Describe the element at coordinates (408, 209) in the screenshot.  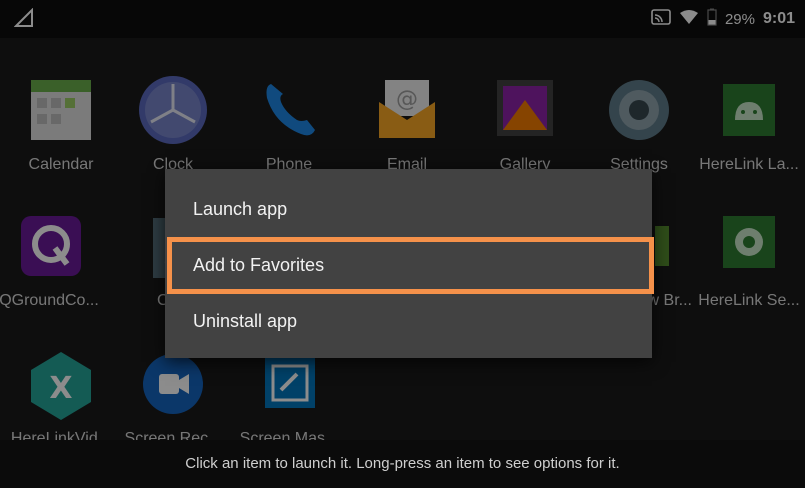
I see `menu-item-launch-app: Launch app` at that location.